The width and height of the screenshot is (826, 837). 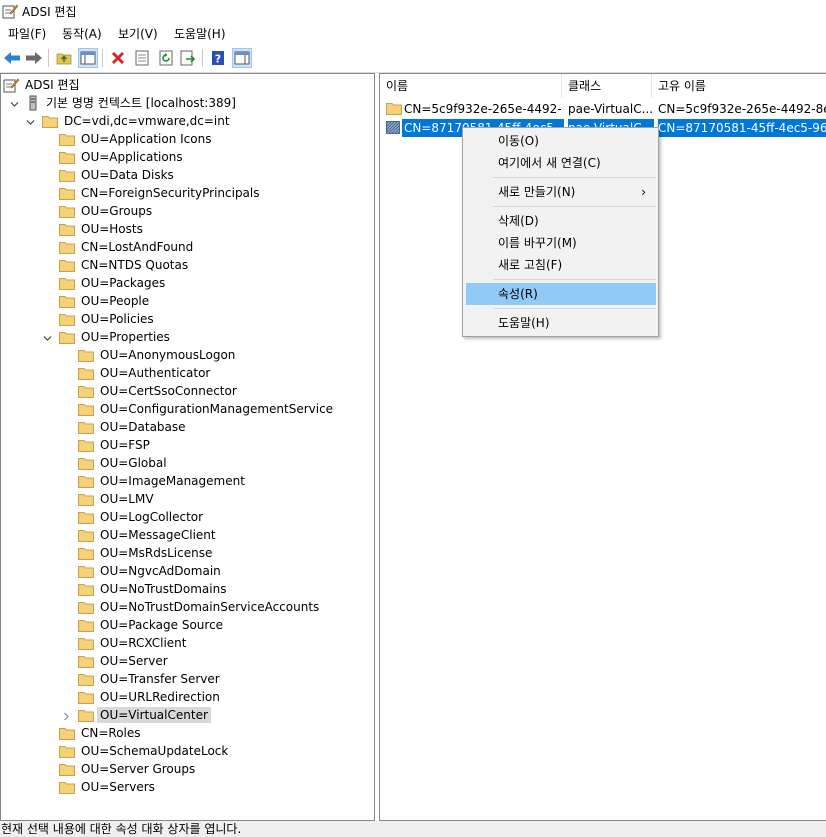 I want to click on tree-item: CN=Roles, so click(x=101, y=733).